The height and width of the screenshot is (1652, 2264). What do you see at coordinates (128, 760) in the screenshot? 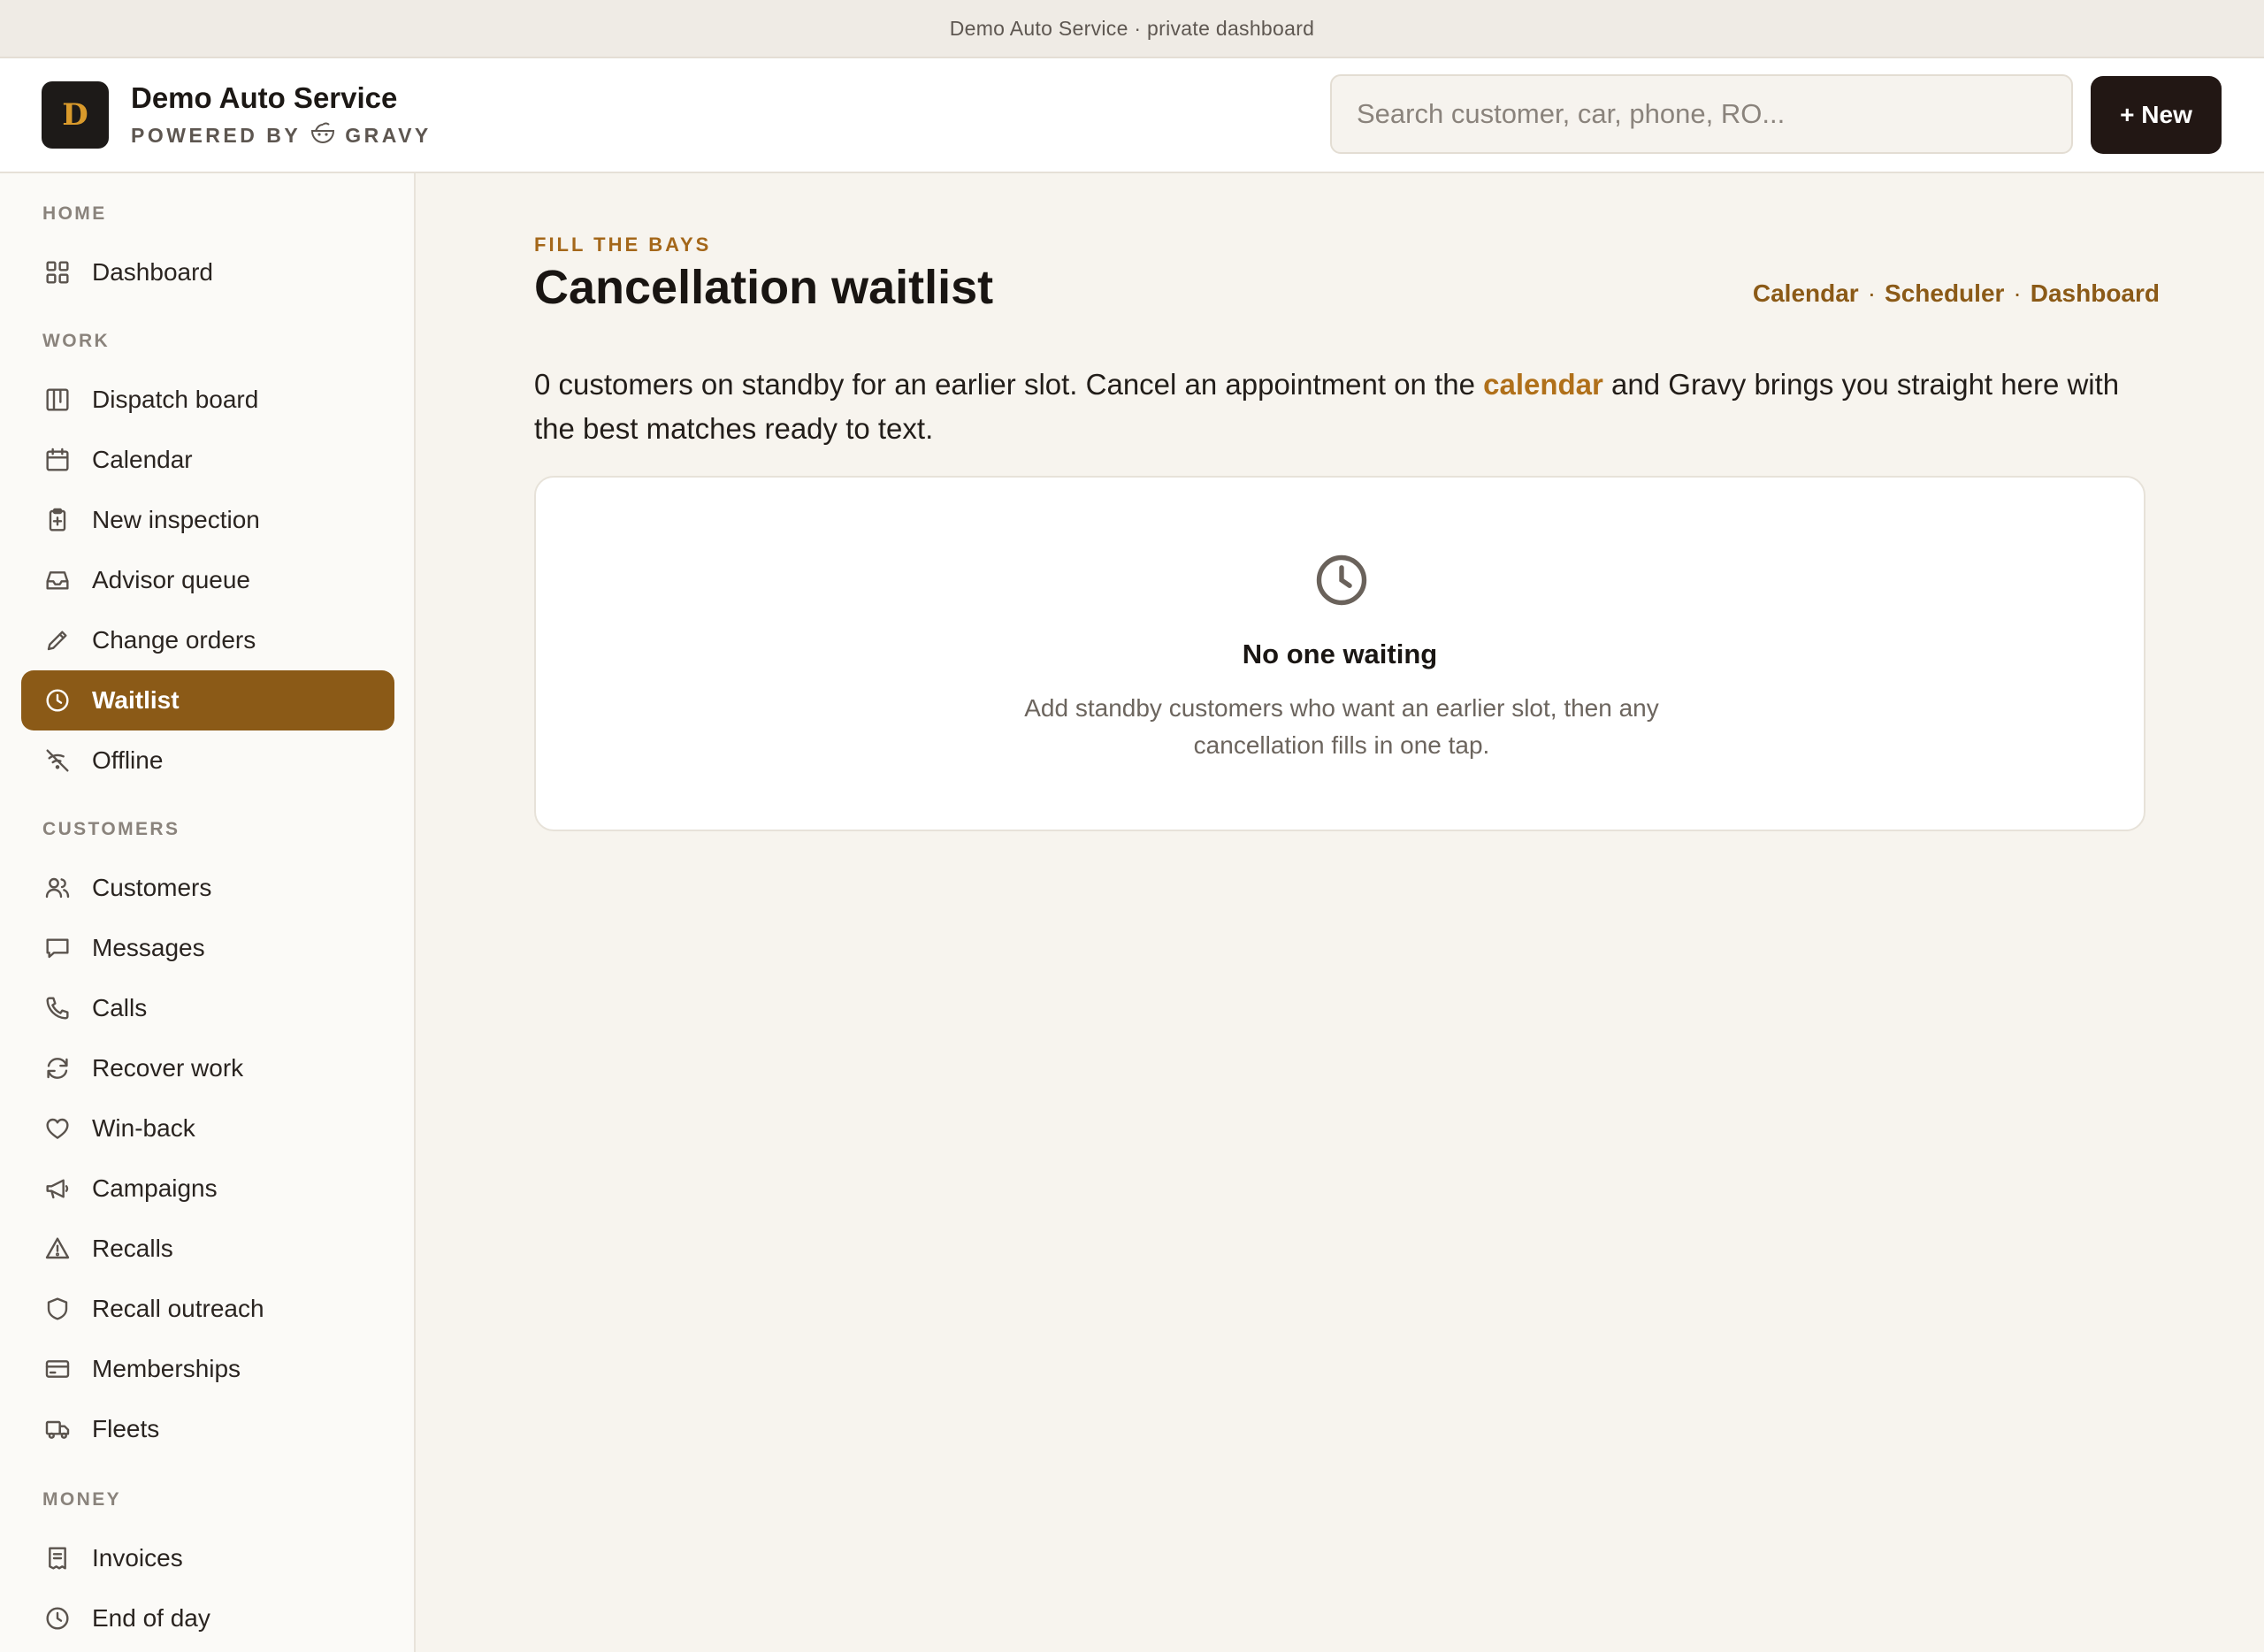
I see `sidebar-item-label: Offline` at bounding box center [128, 760].